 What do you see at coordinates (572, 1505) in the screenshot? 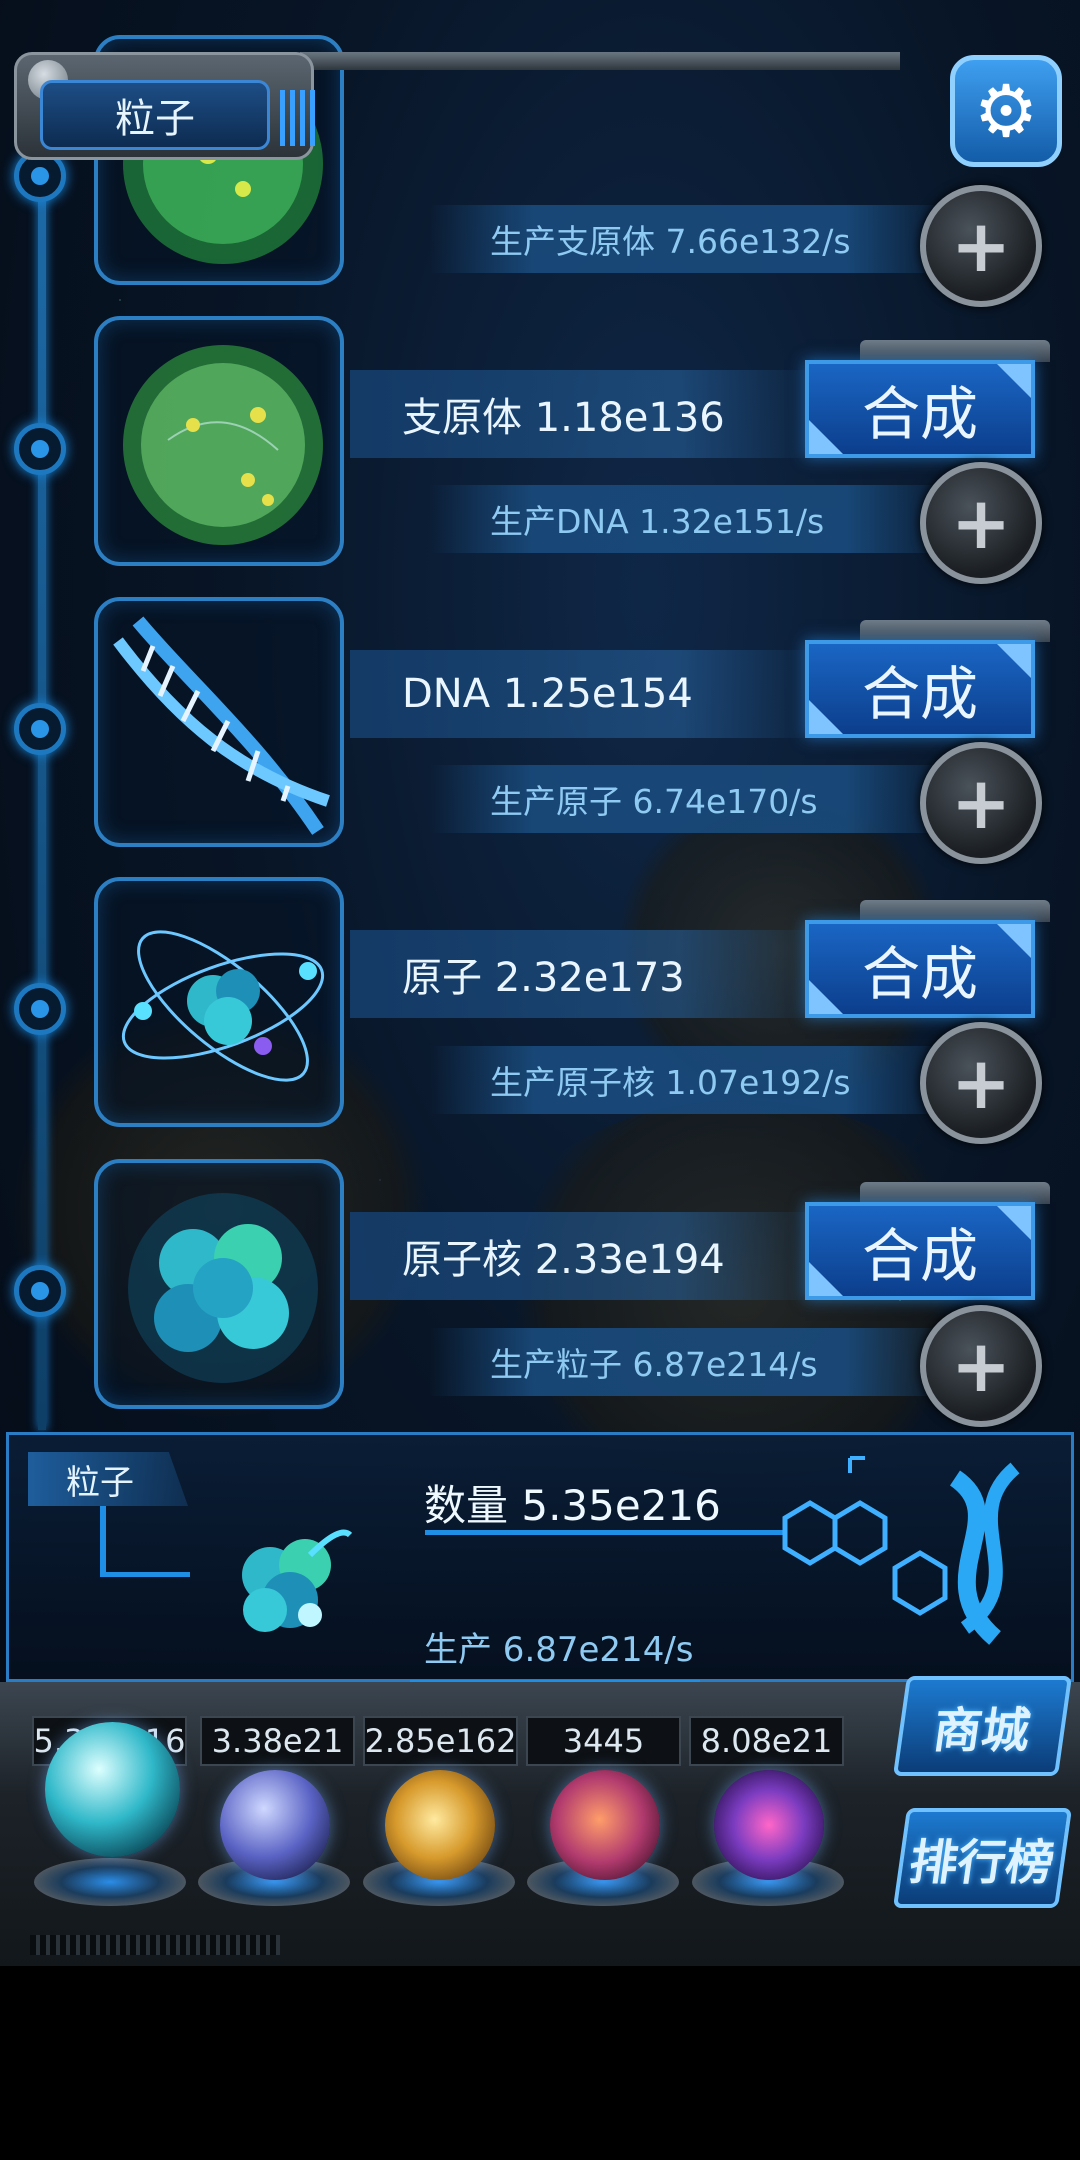
I see `unit-count-text: 数量 5.35e216` at bounding box center [572, 1505].